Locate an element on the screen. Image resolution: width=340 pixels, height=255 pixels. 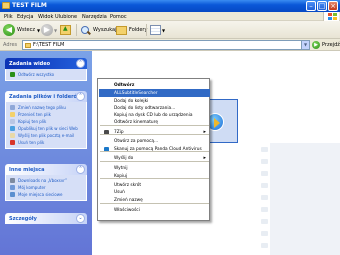
folder-icon is located at coordinates (28, 45).